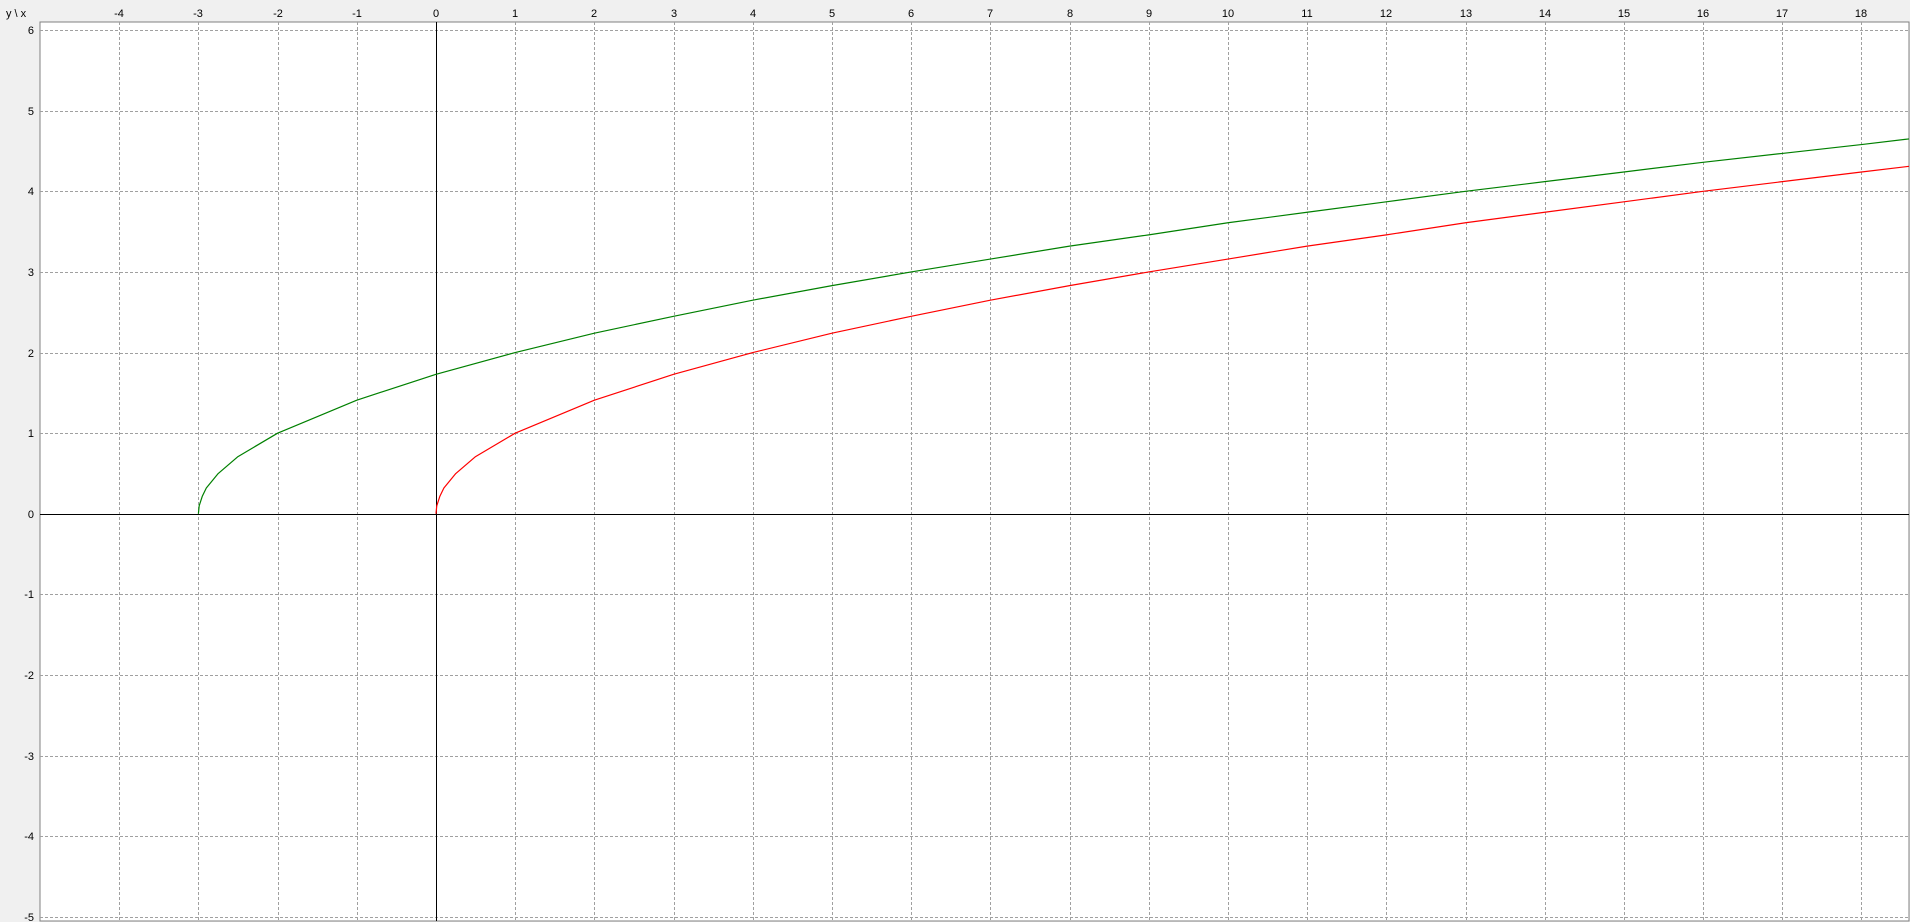 Image resolution: width=1910 pixels, height=922 pixels. Describe the element at coordinates (1545, 14) in the screenshot. I see `x-tick-label: 14` at that location.